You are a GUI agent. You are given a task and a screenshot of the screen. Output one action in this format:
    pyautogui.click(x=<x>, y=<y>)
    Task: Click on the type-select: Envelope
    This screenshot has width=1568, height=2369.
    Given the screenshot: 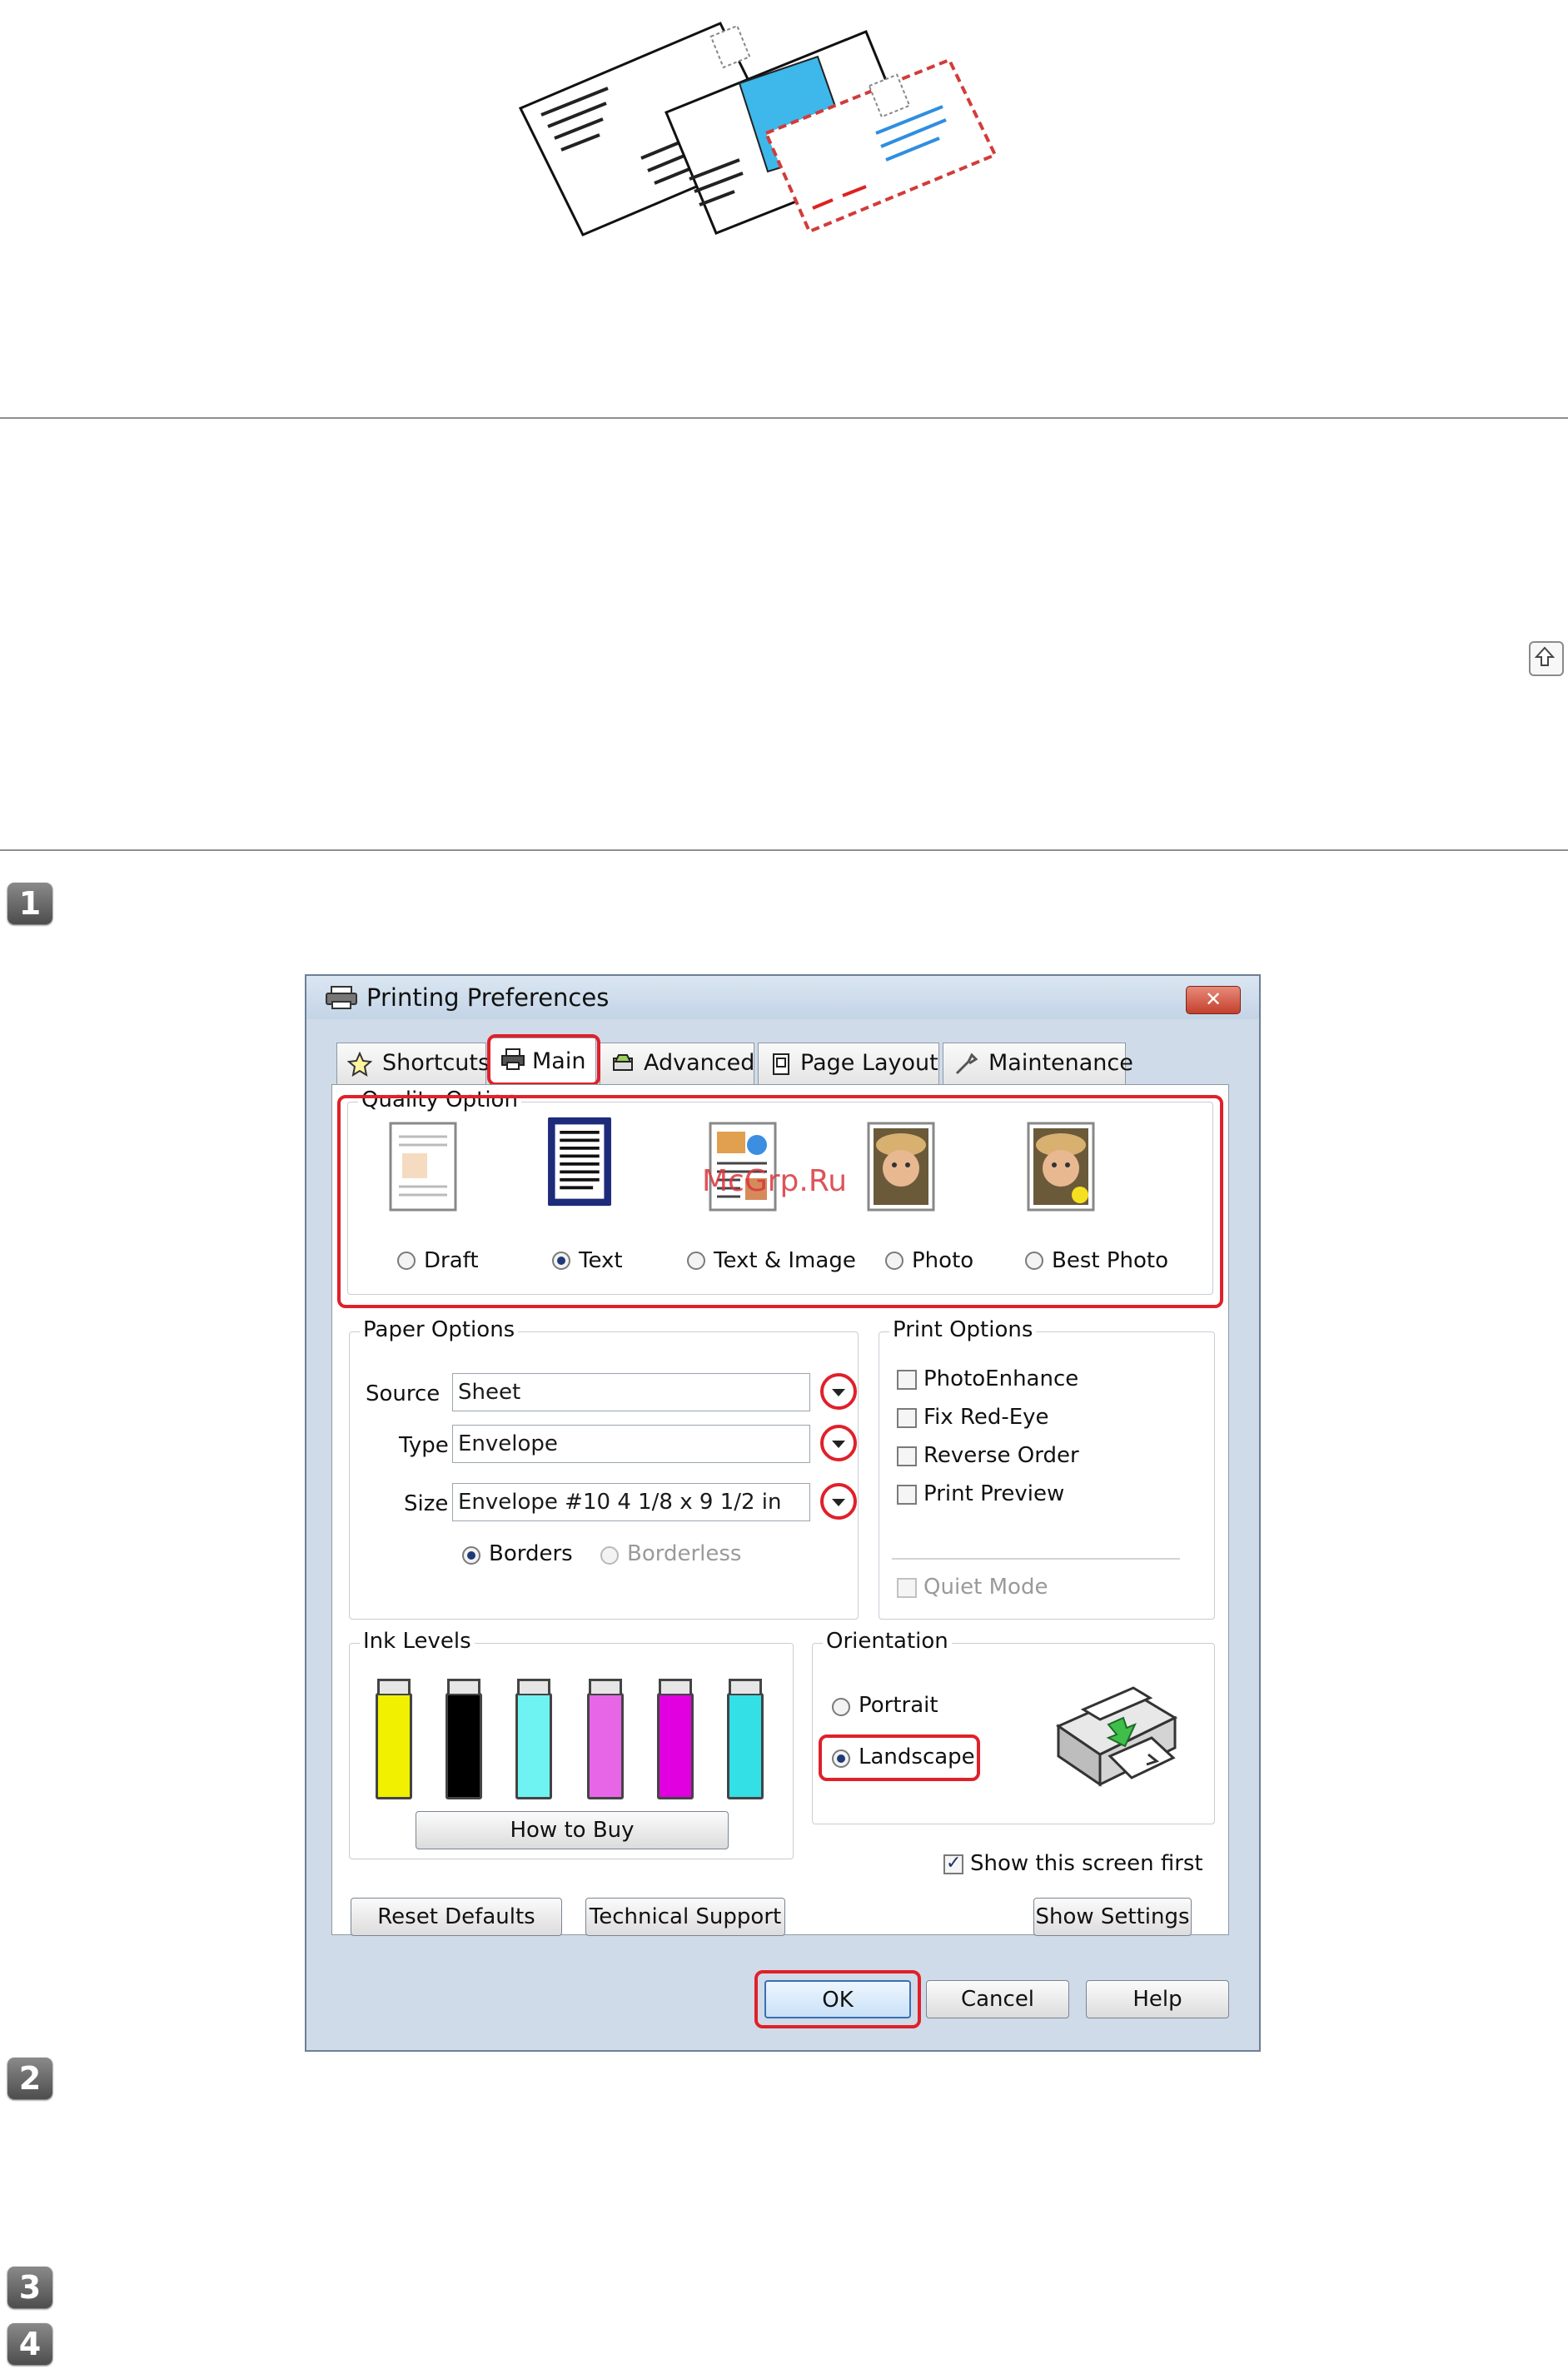 What is the action you would take?
    pyautogui.click(x=631, y=1444)
    